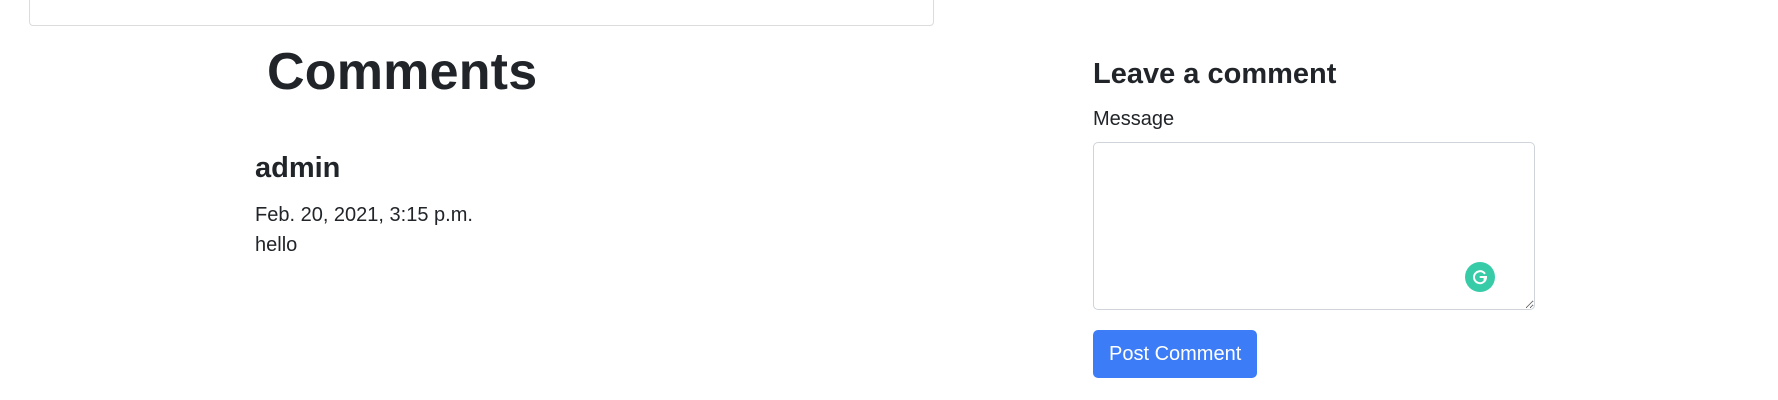 This screenshot has width=1778, height=400. I want to click on form-heading: Leave a comment, so click(1215, 74).